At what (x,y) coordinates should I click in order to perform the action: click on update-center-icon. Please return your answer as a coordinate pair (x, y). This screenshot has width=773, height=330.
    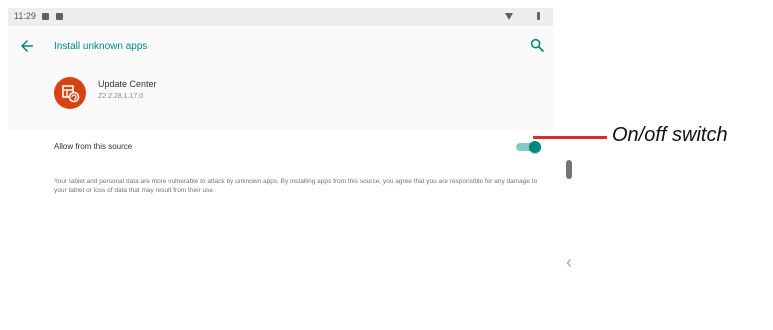
    Looking at the image, I should click on (70, 93).